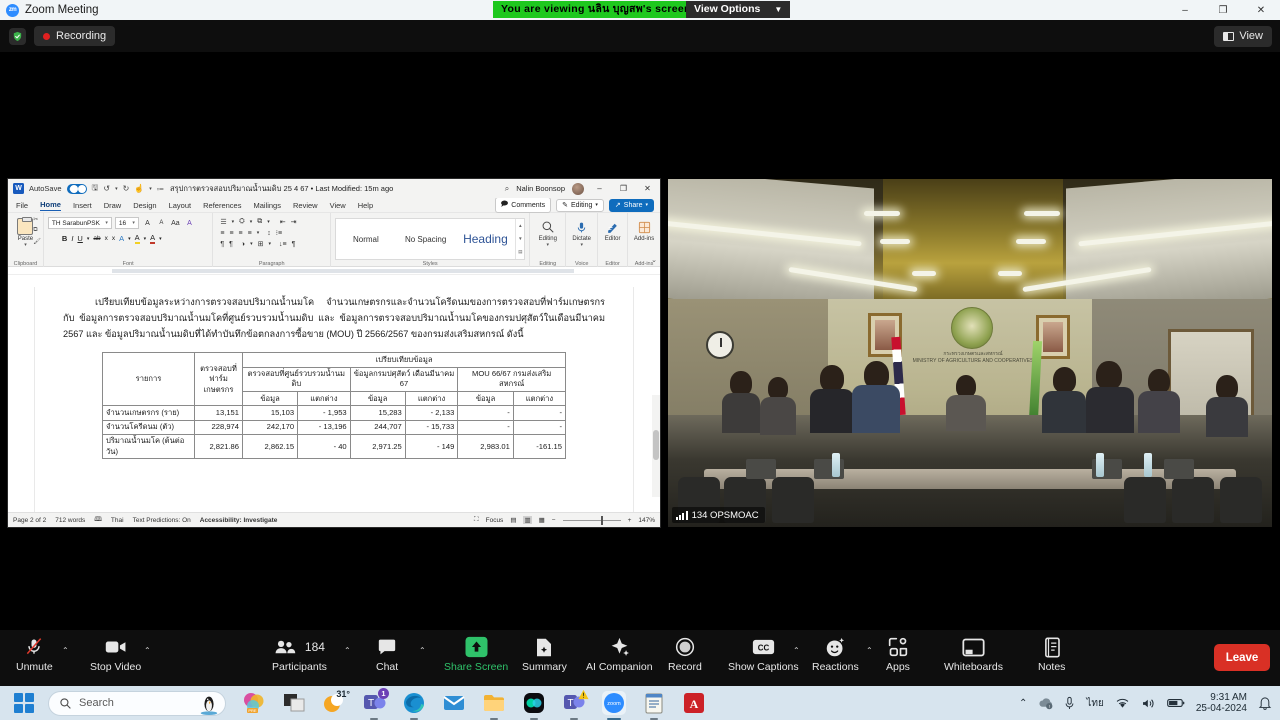 This screenshot has width=1280, height=720. What do you see at coordinates (106, 188) in the screenshot?
I see `undo-icon: ↺` at bounding box center [106, 188].